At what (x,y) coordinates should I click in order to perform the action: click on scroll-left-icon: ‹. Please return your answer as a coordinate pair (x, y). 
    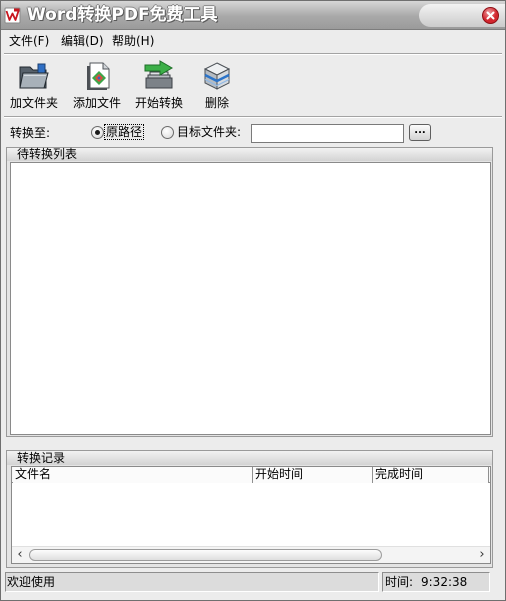
    Looking at the image, I should click on (20, 555).